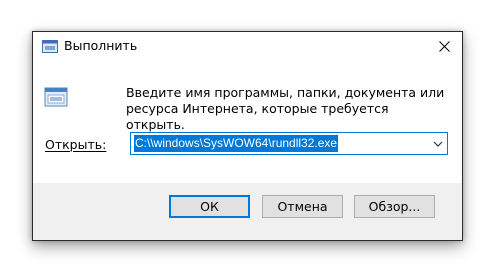 The image size is (495, 272). I want to click on chevron-down-icon, so click(438, 144).